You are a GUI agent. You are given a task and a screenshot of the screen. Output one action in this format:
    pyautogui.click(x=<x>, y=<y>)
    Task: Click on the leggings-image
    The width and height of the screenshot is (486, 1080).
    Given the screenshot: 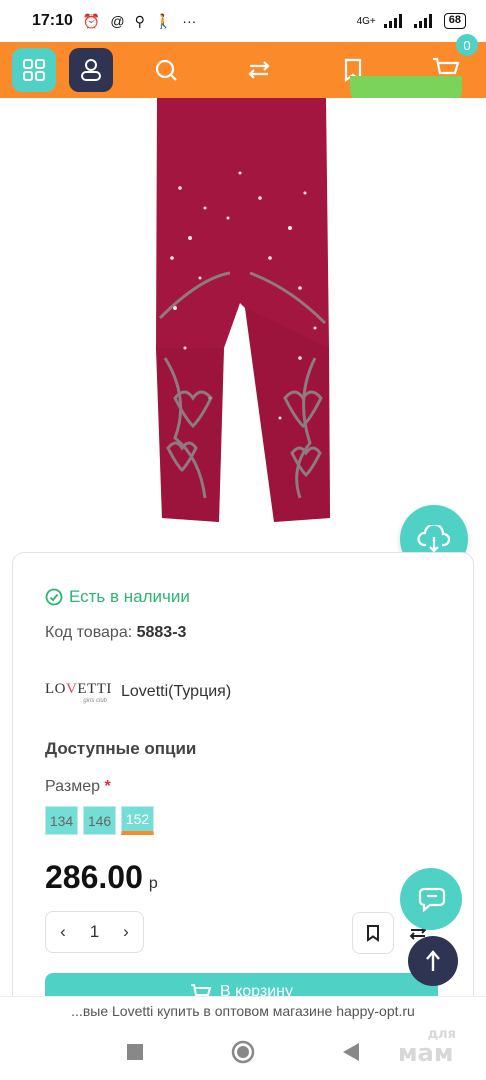 What is the action you would take?
    pyautogui.click(x=243, y=310)
    